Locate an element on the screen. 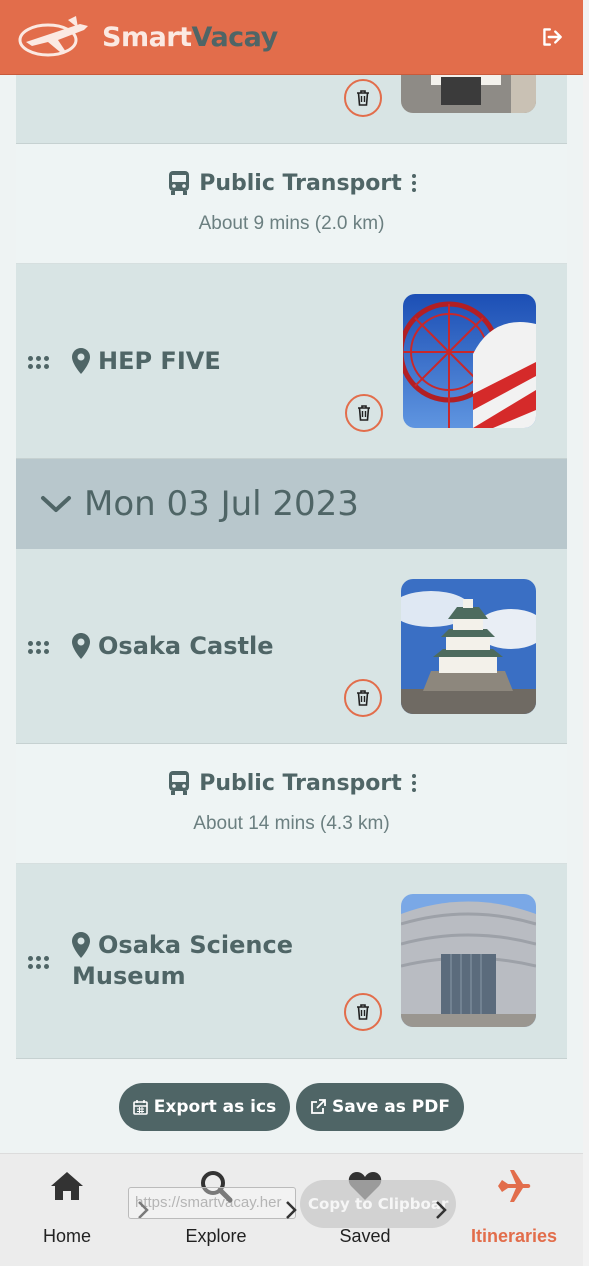  place-name-line-2: Museum is located at coordinates (129, 976).